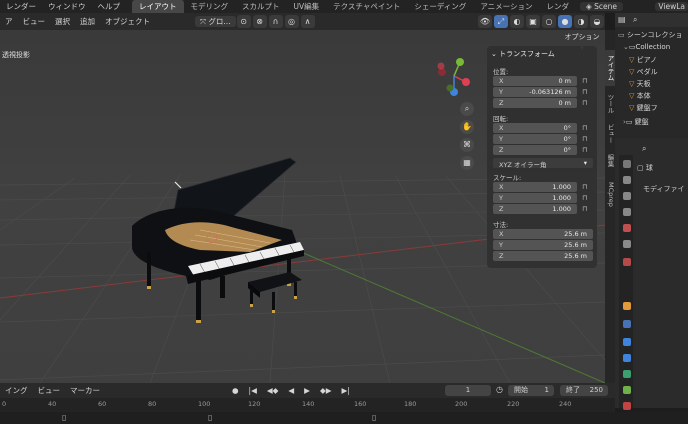 This screenshot has width=688, height=424. What do you see at coordinates (62, 21) in the screenshot?
I see `menu-select: 選択` at bounding box center [62, 21].